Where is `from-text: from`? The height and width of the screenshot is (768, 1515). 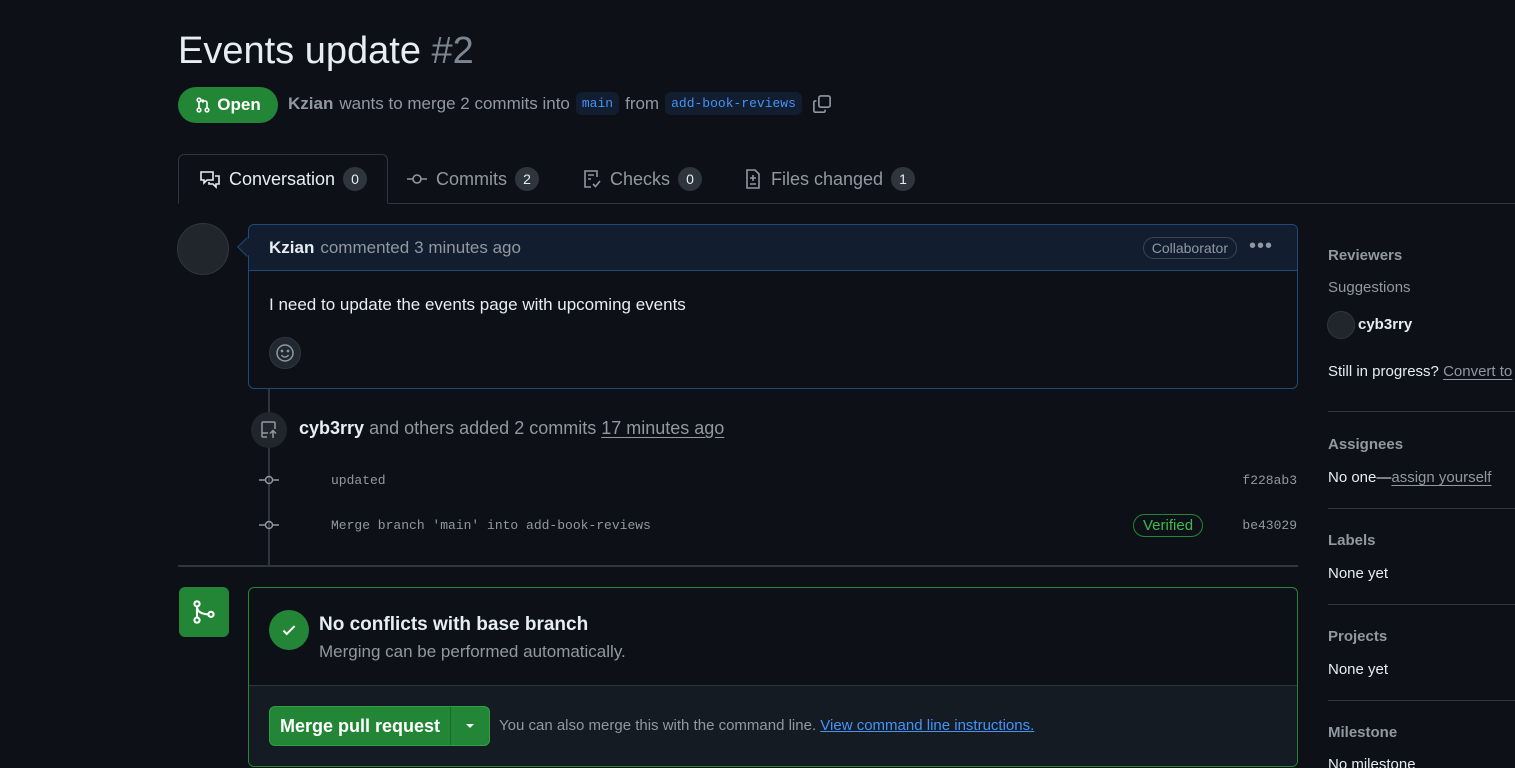
from-text: from is located at coordinates (642, 103).